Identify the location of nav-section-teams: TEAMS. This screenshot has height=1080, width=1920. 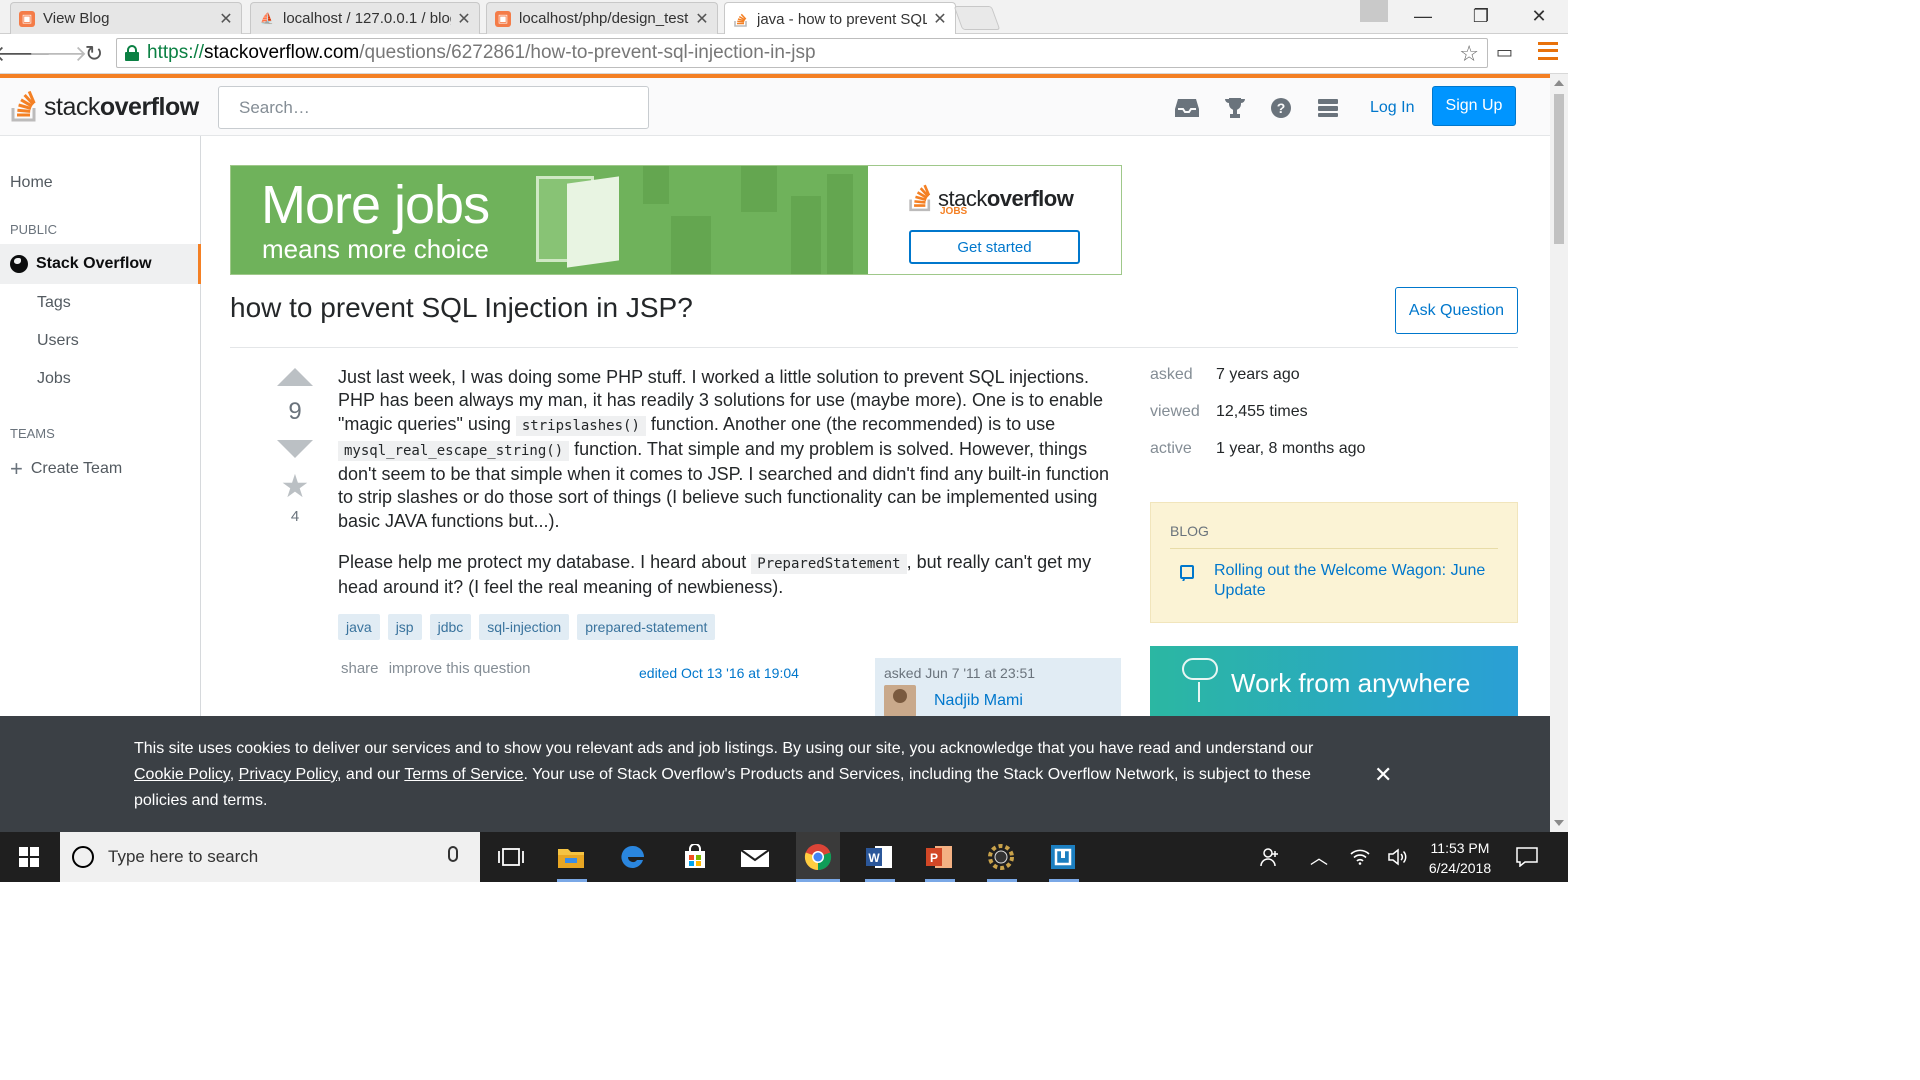
(32, 433).